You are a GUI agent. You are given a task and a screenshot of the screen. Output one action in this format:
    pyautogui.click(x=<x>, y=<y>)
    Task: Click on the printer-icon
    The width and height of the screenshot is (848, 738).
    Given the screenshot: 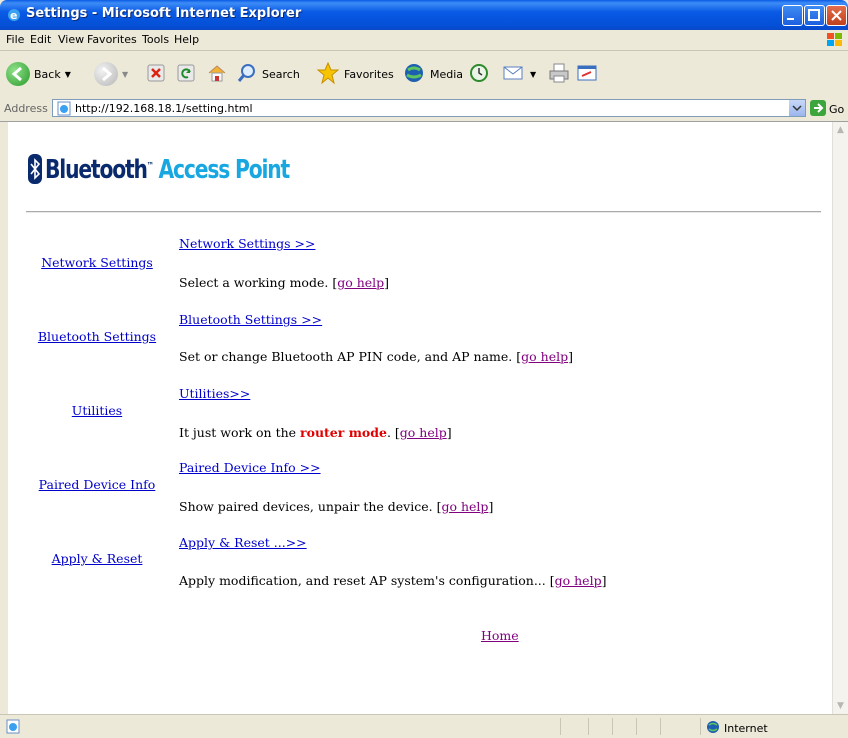 What is the action you would take?
    pyautogui.click(x=559, y=74)
    